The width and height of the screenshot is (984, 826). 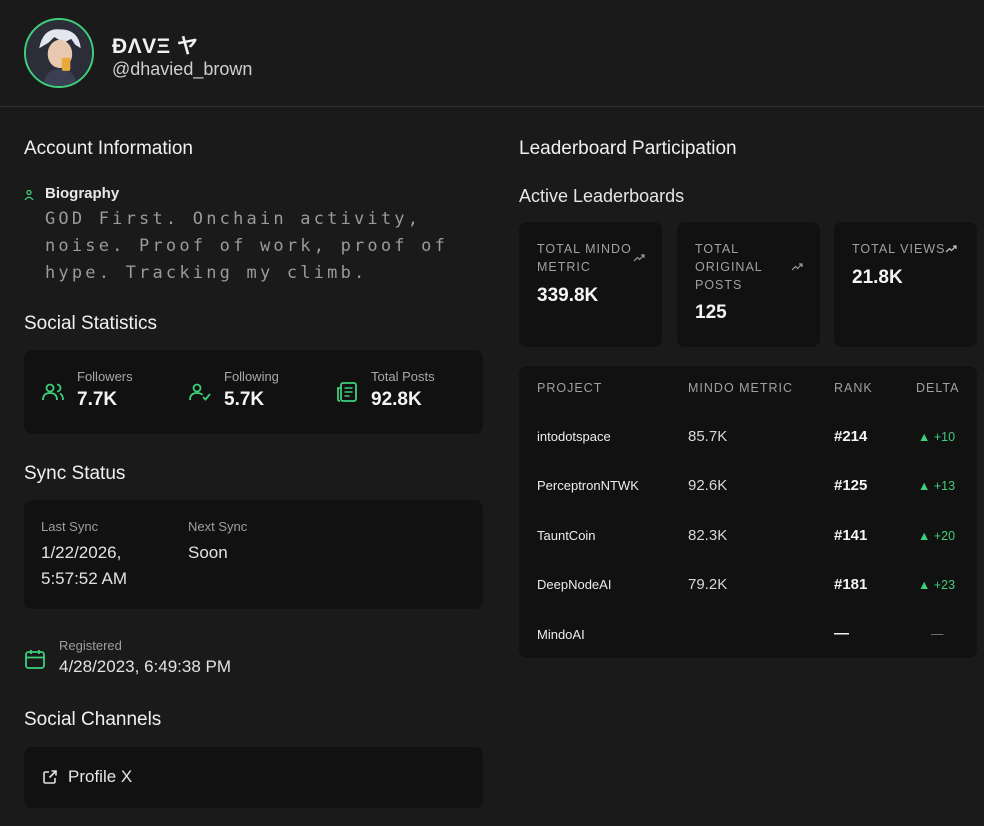 What do you see at coordinates (741, 388) in the screenshot?
I see `column-header-mindo-metric: MINDO METRIC` at bounding box center [741, 388].